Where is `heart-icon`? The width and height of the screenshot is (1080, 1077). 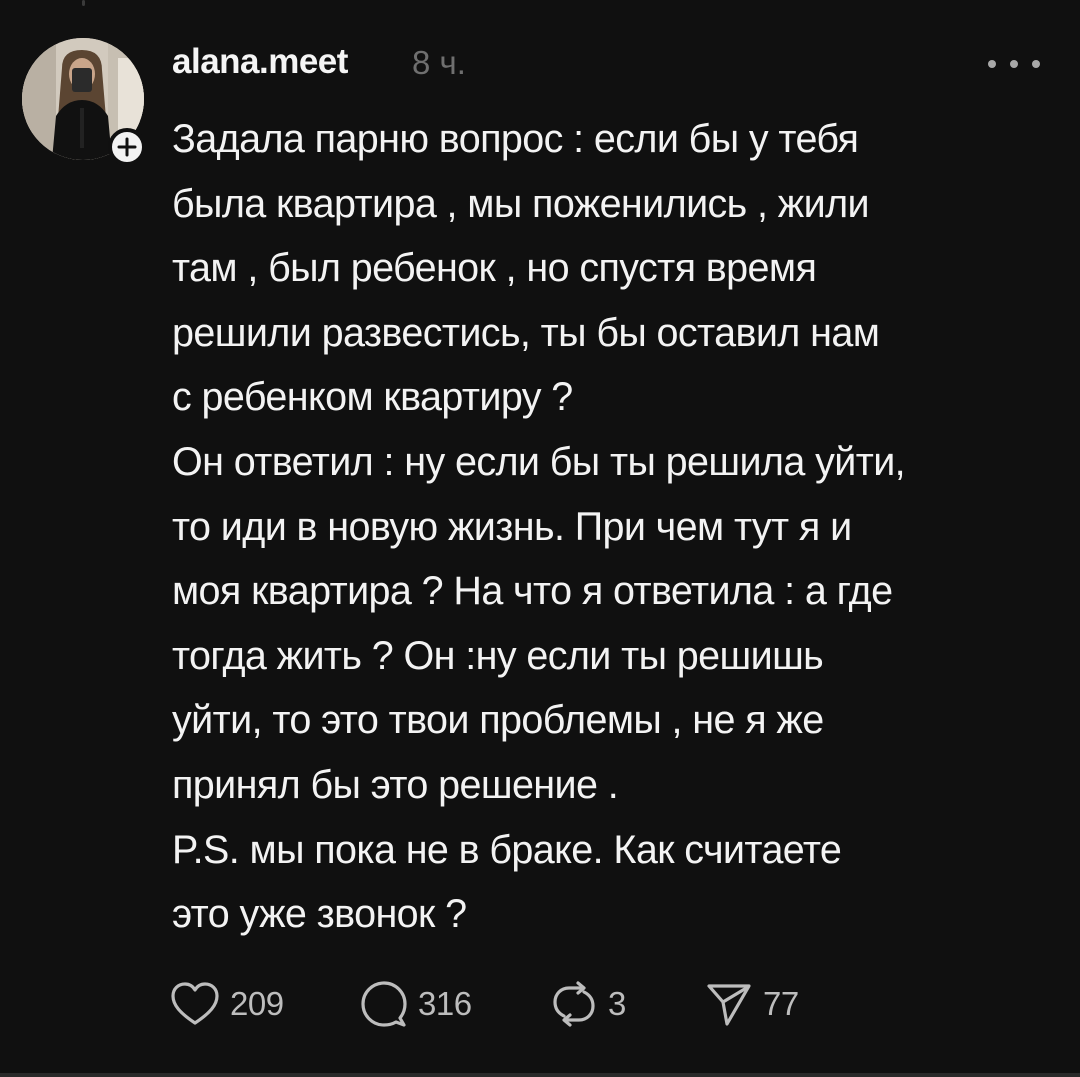 heart-icon is located at coordinates (195, 1003).